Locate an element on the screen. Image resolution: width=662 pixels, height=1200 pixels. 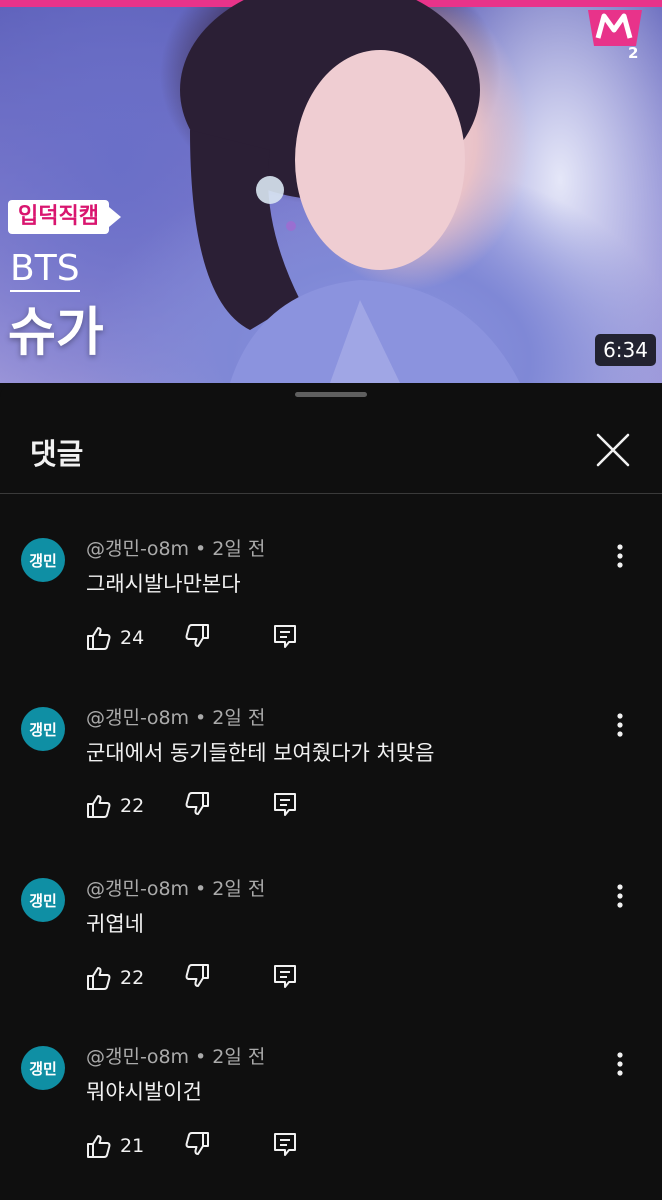
close-button is located at coordinates (613, 450).